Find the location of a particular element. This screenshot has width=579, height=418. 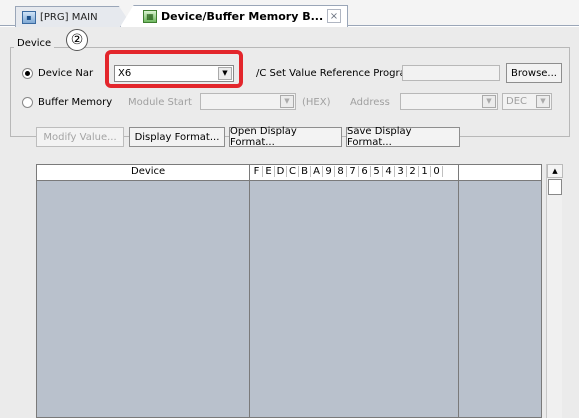

vertical-scrollbar: ▲ is located at coordinates (554, 291).